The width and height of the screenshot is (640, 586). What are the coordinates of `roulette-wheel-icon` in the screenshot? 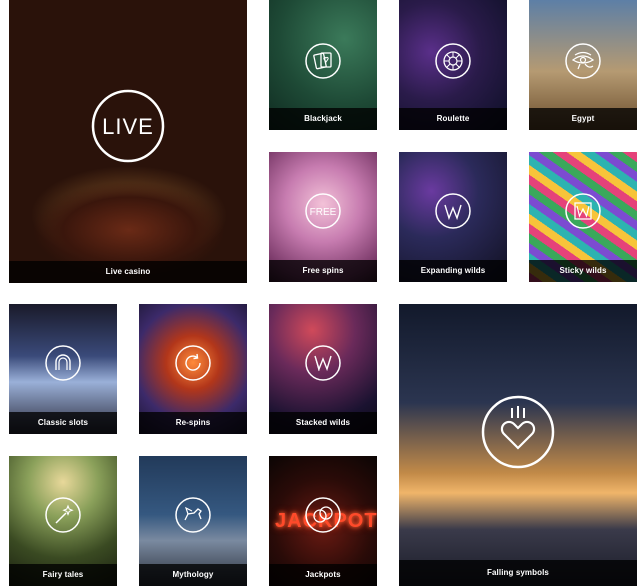 It's located at (453, 61).